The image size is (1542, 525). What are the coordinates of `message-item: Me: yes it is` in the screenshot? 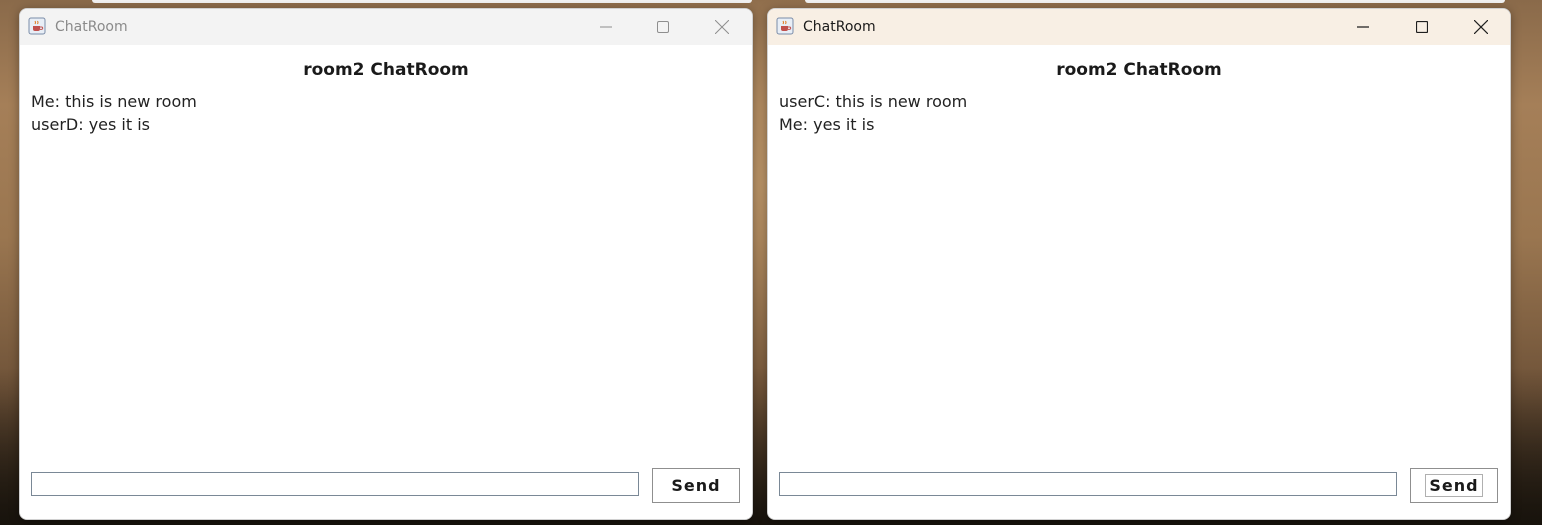 It's located at (827, 124).